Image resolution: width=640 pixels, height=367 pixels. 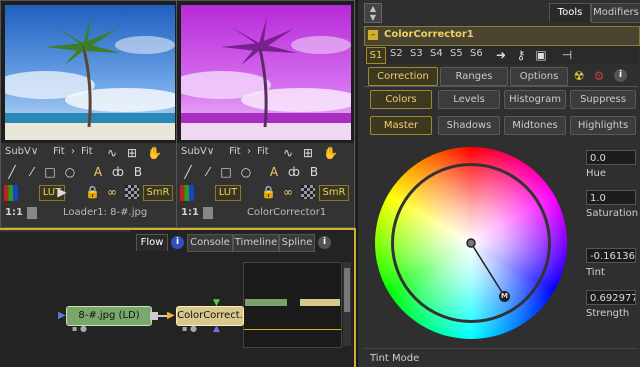 What do you see at coordinates (535, 125) in the screenshot?
I see `button-midtones: Midtones` at bounding box center [535, 125].